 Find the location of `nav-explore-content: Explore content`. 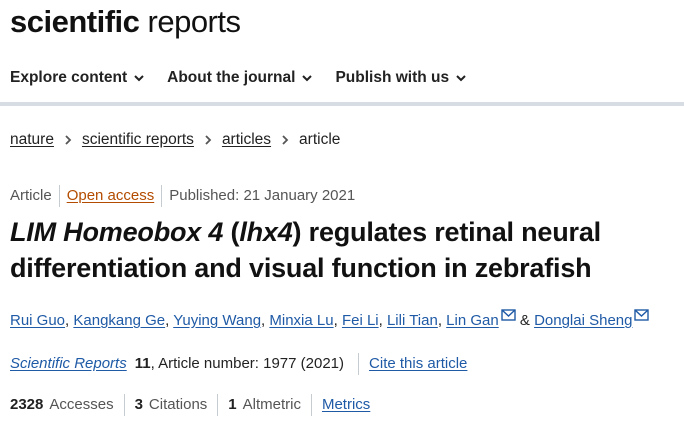

nav-explore-content: Explore content is located at coordinates (77, 78).